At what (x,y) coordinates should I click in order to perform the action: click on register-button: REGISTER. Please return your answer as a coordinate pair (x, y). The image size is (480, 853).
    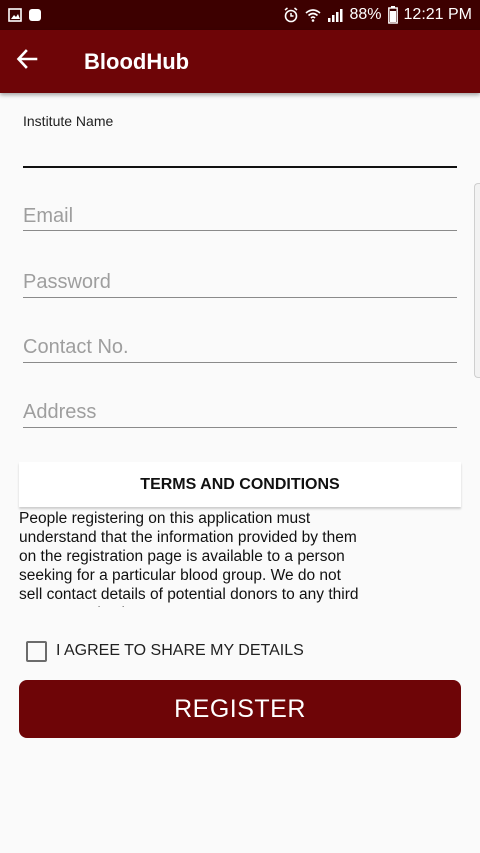
    Looking at the image, I should click on (240, 709).